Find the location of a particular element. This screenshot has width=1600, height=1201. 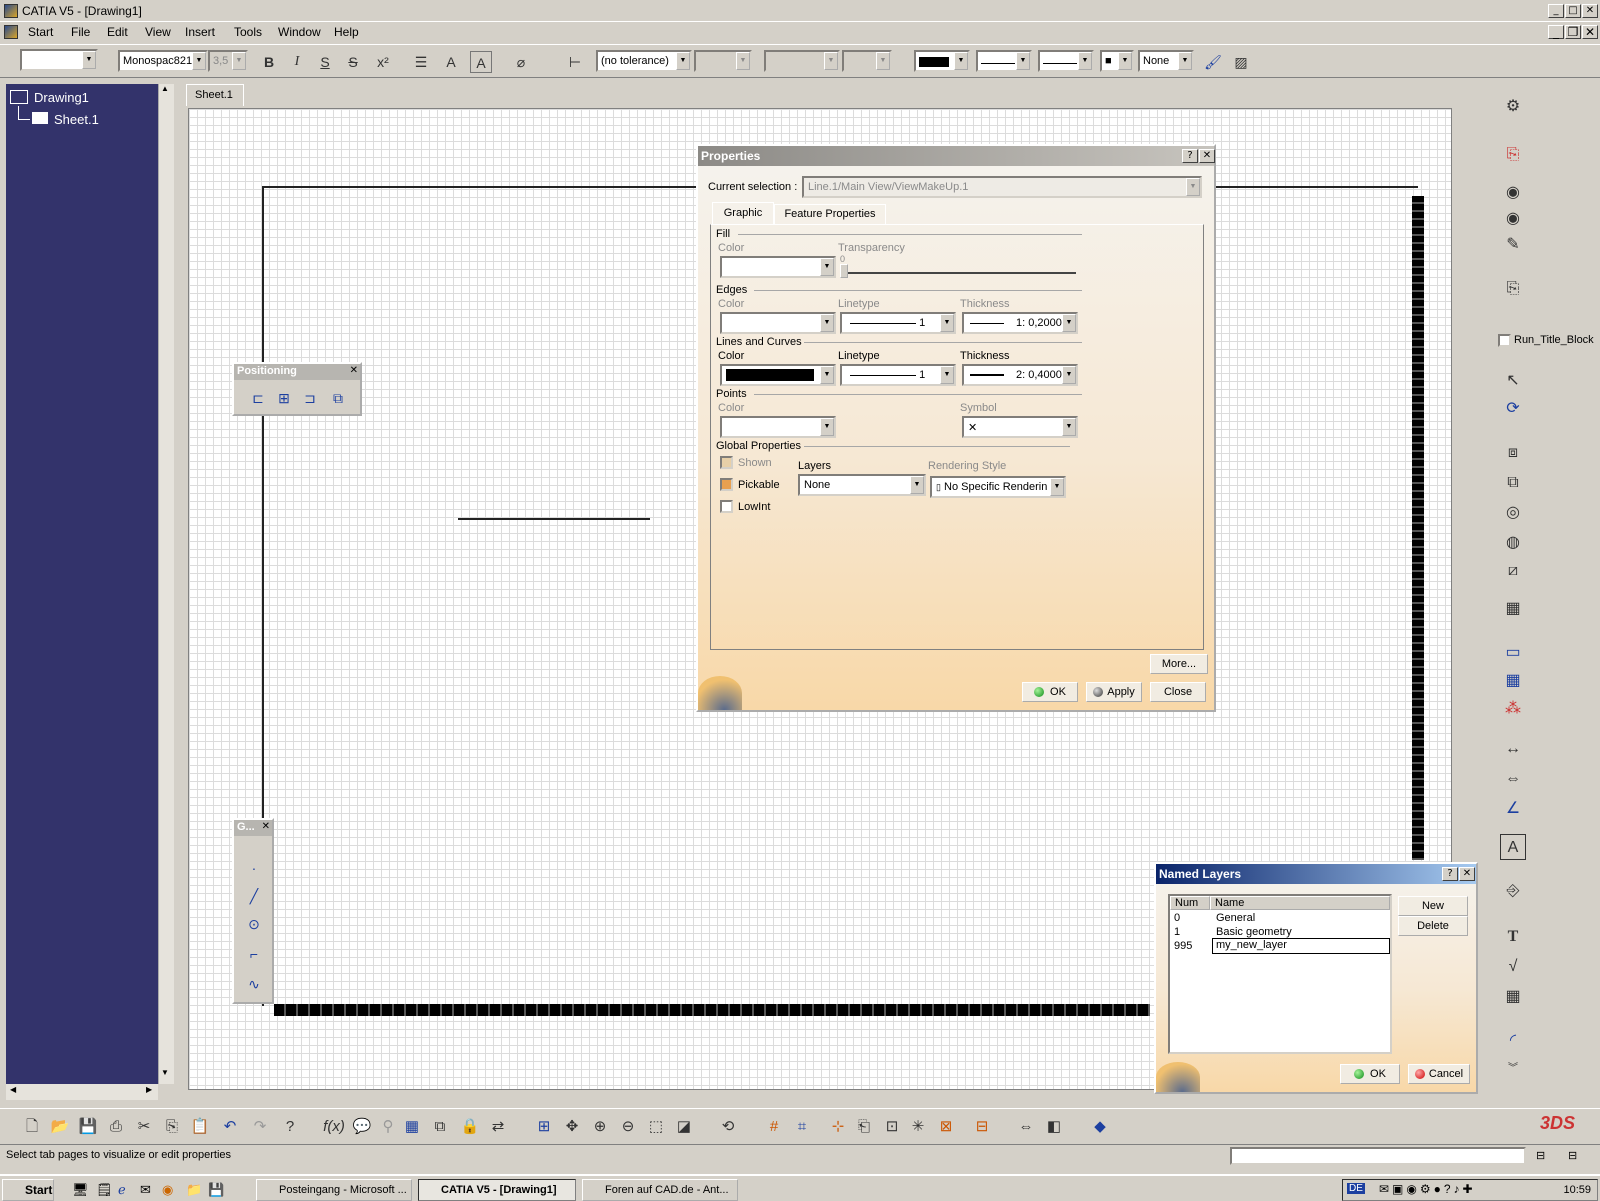

text-frame-icon: A is located at coordinates (451, 62).